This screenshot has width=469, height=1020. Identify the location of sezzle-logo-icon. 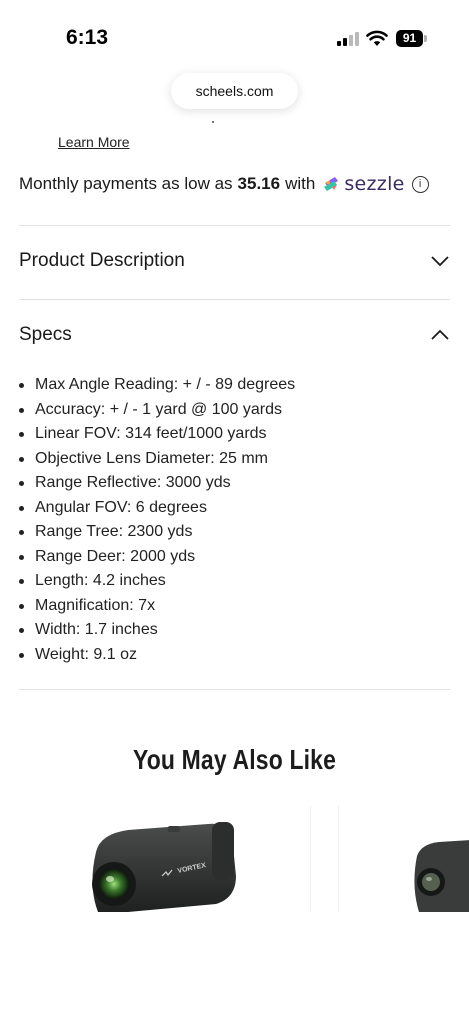
(331, 184).